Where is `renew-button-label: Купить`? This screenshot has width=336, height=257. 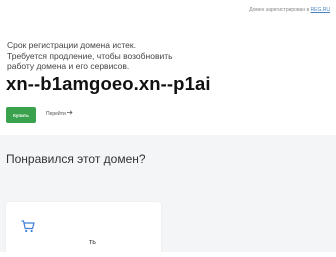
renew-button-label: Купить is located at coordinates (21, 115).